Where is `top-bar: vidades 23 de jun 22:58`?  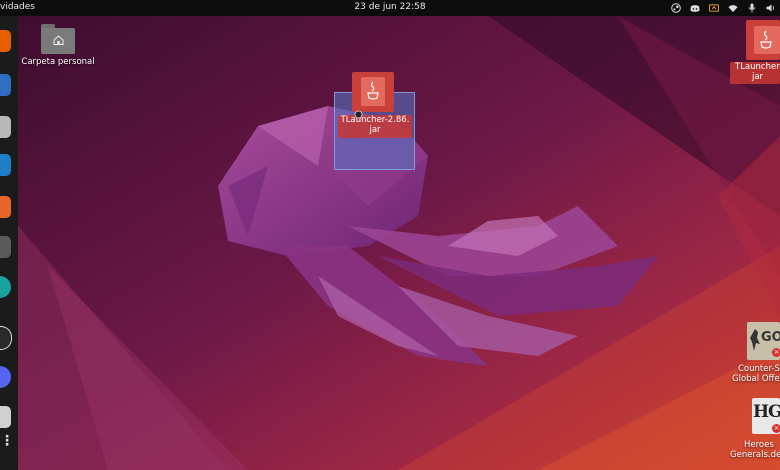 top-bar: vidades 23 de jun 22:58 is located at coordinates (390, 8).